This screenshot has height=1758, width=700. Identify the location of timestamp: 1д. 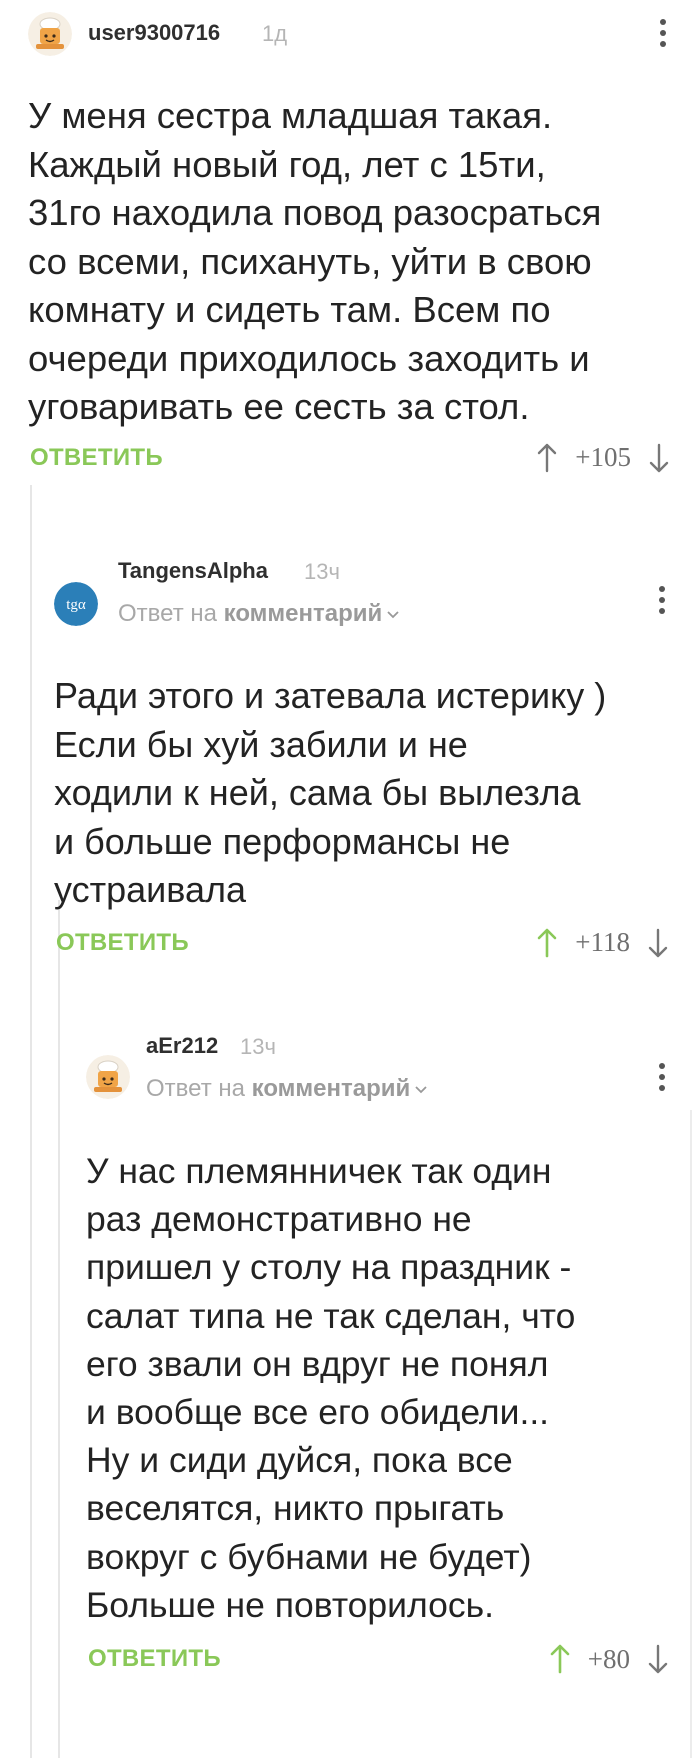
(275, 33).